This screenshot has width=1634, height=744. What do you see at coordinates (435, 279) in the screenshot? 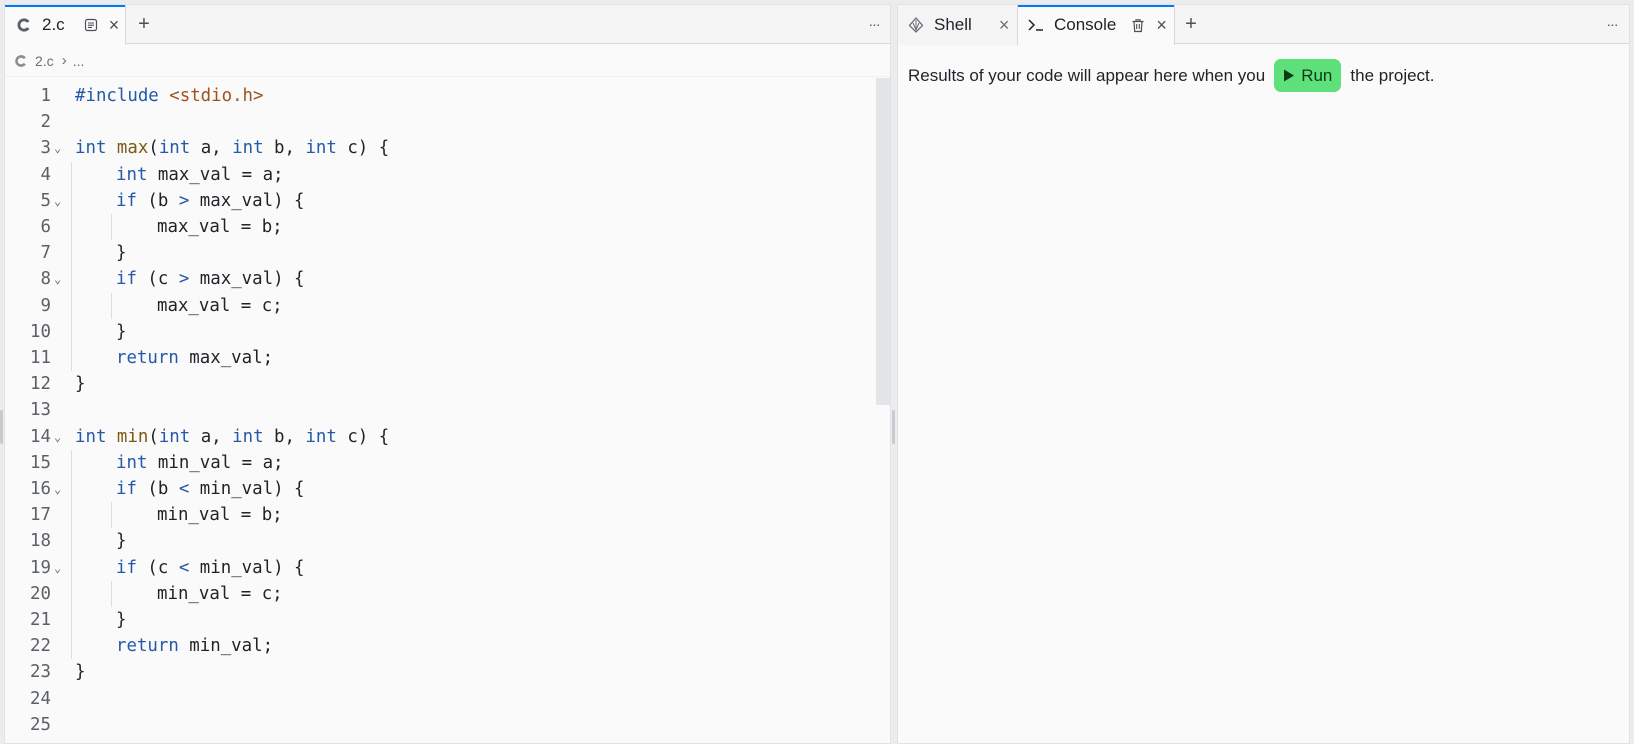
I see `code-line: 8 ⌄ if (c > max_val) {` at bounding box center [435, 279].